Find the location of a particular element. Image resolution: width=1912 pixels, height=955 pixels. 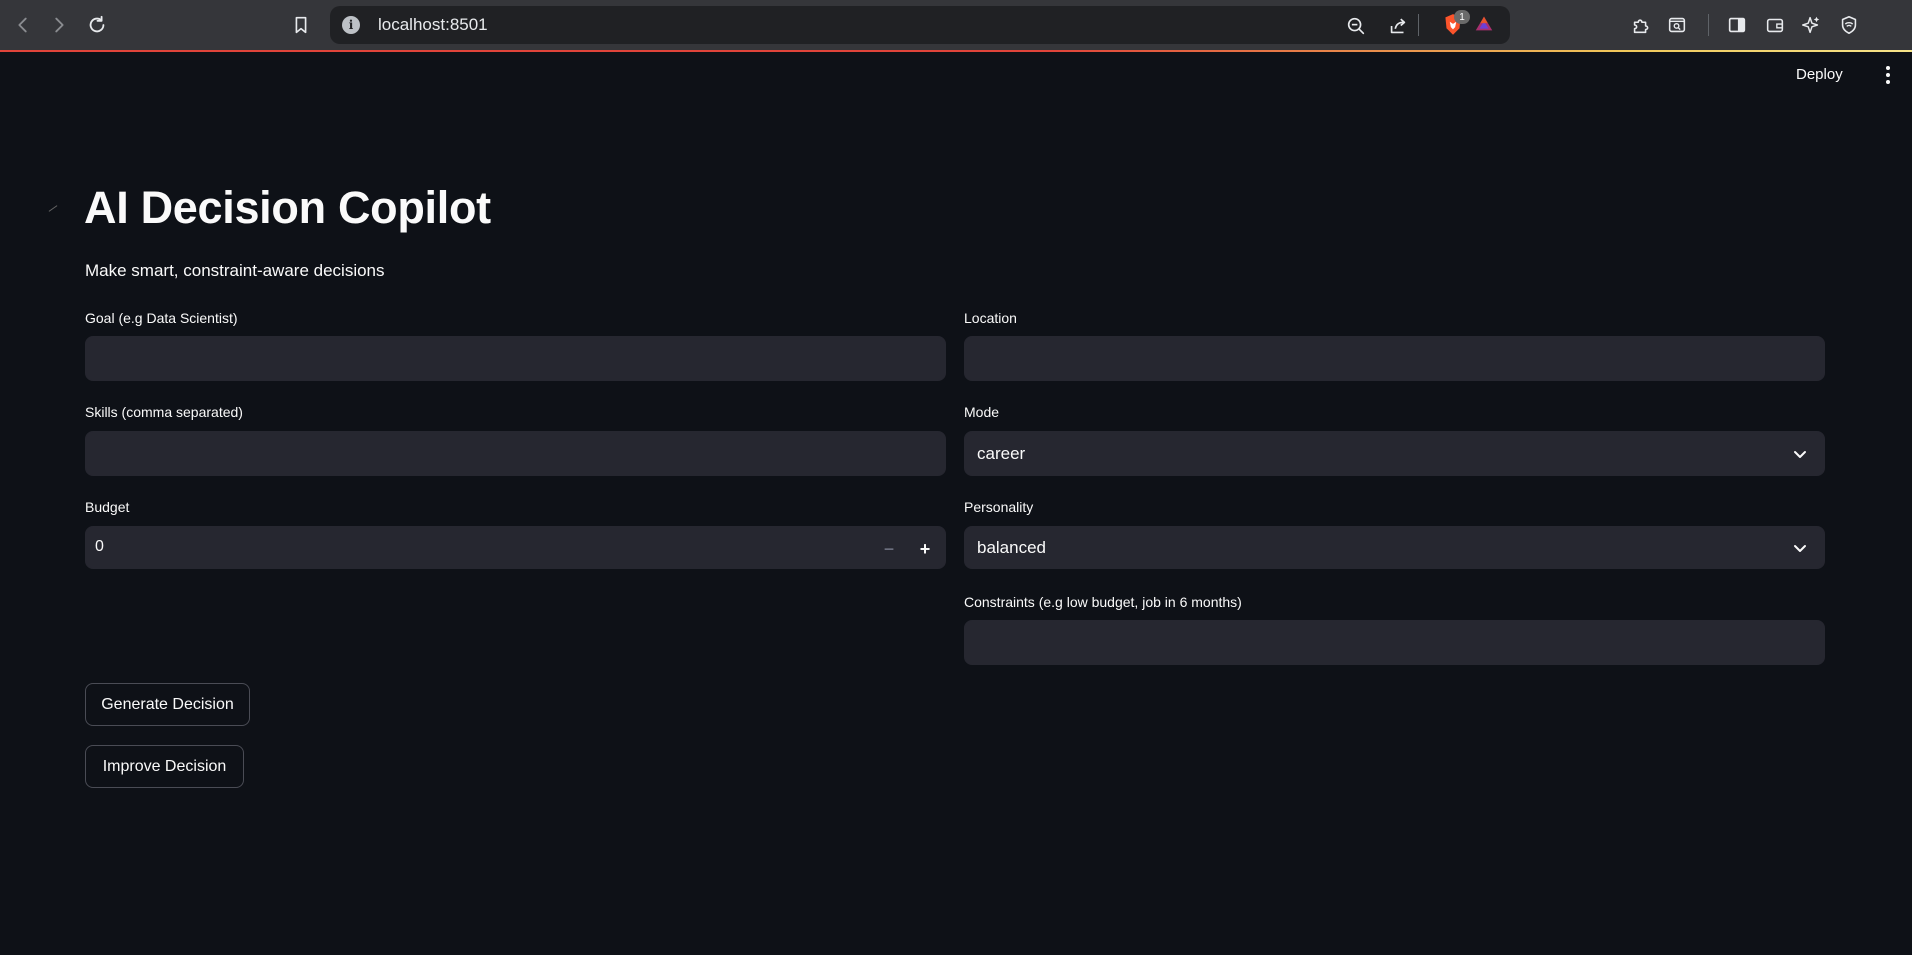

toolbar-divider is located at coordinates (1418, 25).